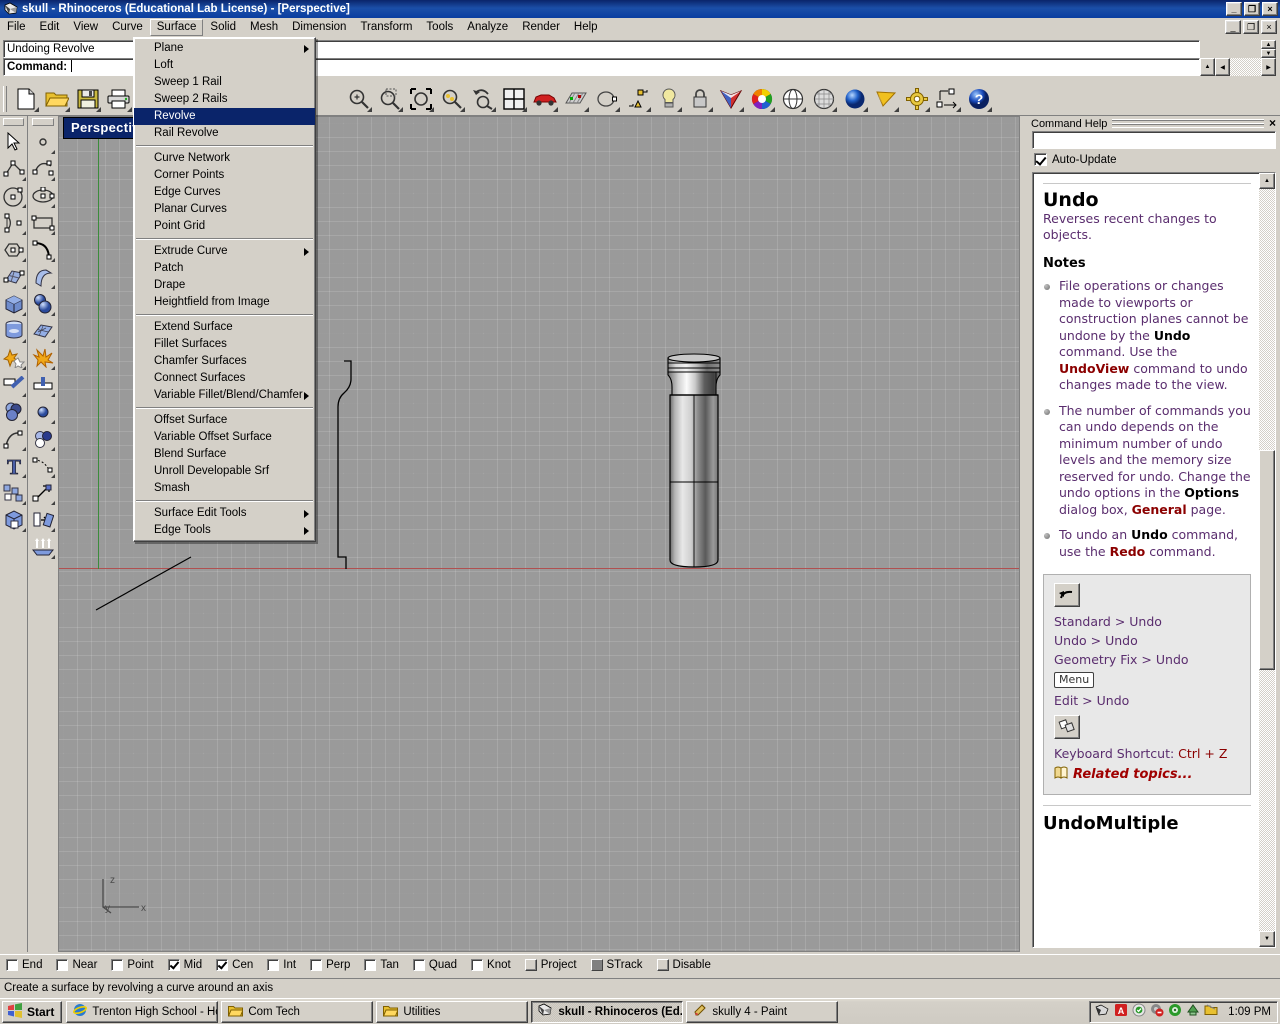 The width and height of the screenshot is (1280, 1024). What do you see at coordinates (117, 964) in the screenshot?
I see `osnap-point-checkbox` at bounding box center [117, 964].